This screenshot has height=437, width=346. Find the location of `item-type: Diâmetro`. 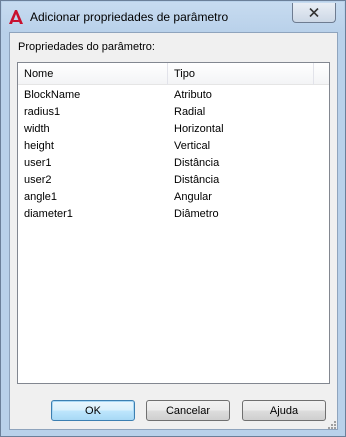

item-type: Diâmetro is located at coordinates (196, 214).